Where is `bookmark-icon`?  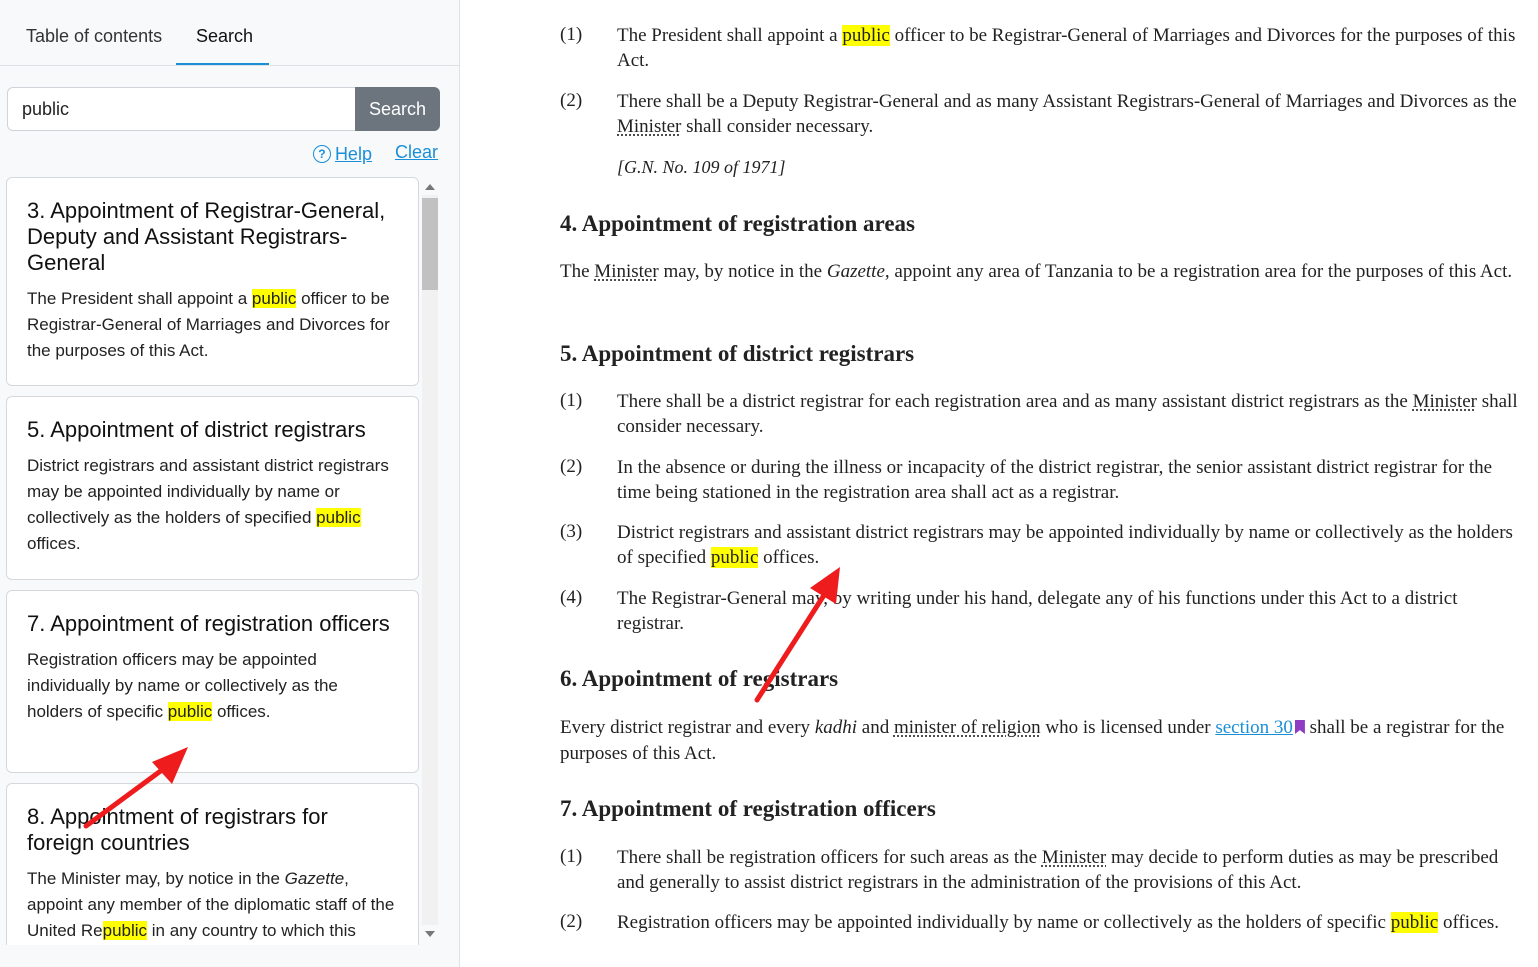 bookmark-icon is located at coordinates (1299, 727).